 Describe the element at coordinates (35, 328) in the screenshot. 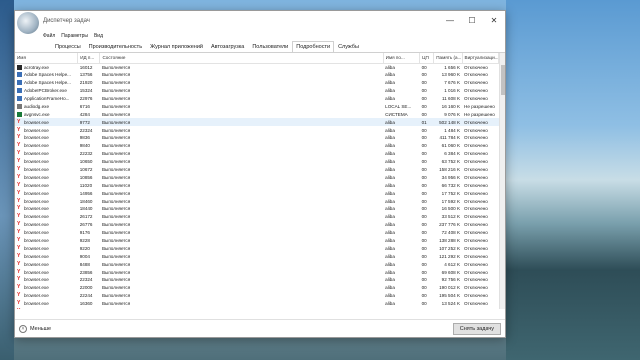

I see `less-details-button: ˄ Меньше` at that location.